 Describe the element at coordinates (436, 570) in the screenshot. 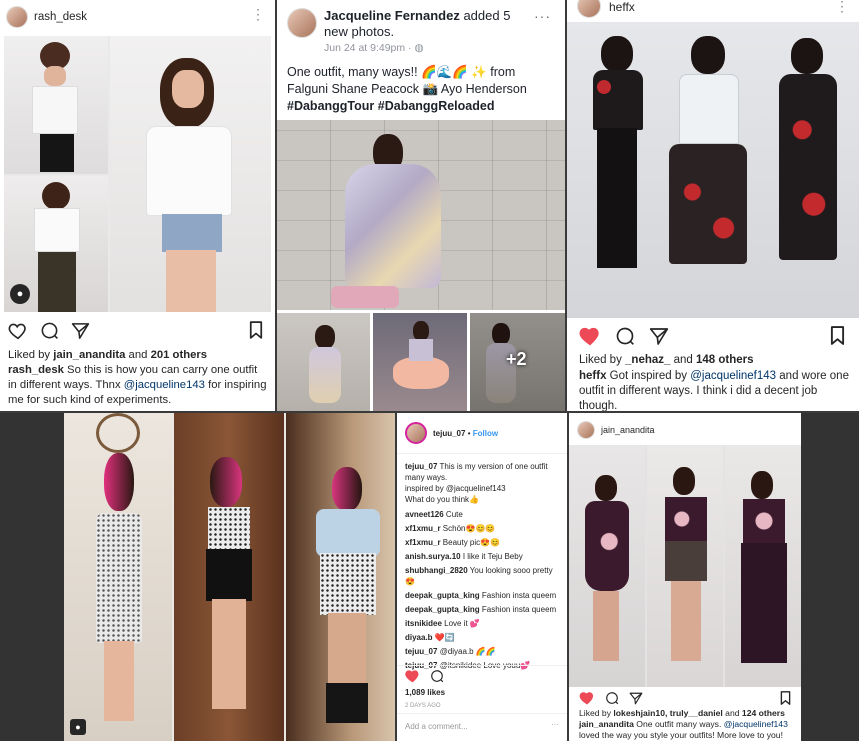

I see `comment-user: shubhangi_2820` at that location.